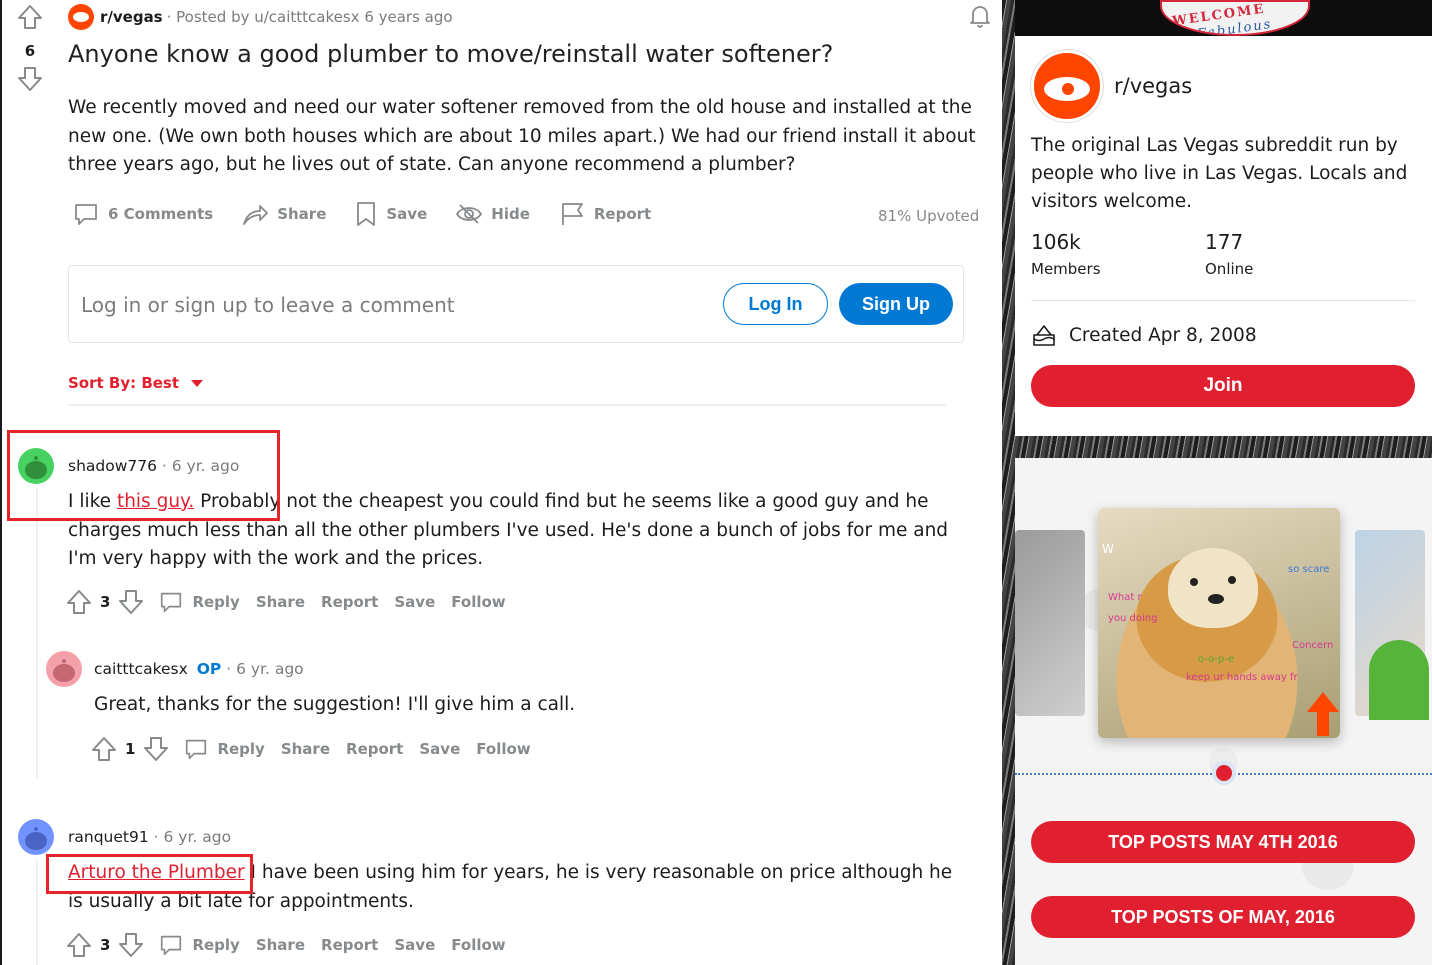  I want to click on comments-button: 6 Comments, so click(142, 214).